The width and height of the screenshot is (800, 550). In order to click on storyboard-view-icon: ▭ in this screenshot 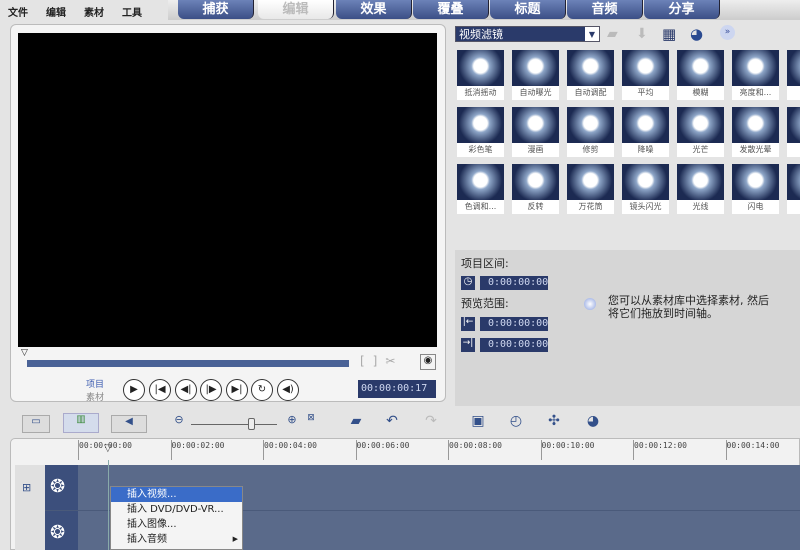, I will do `click(36, 424)`.